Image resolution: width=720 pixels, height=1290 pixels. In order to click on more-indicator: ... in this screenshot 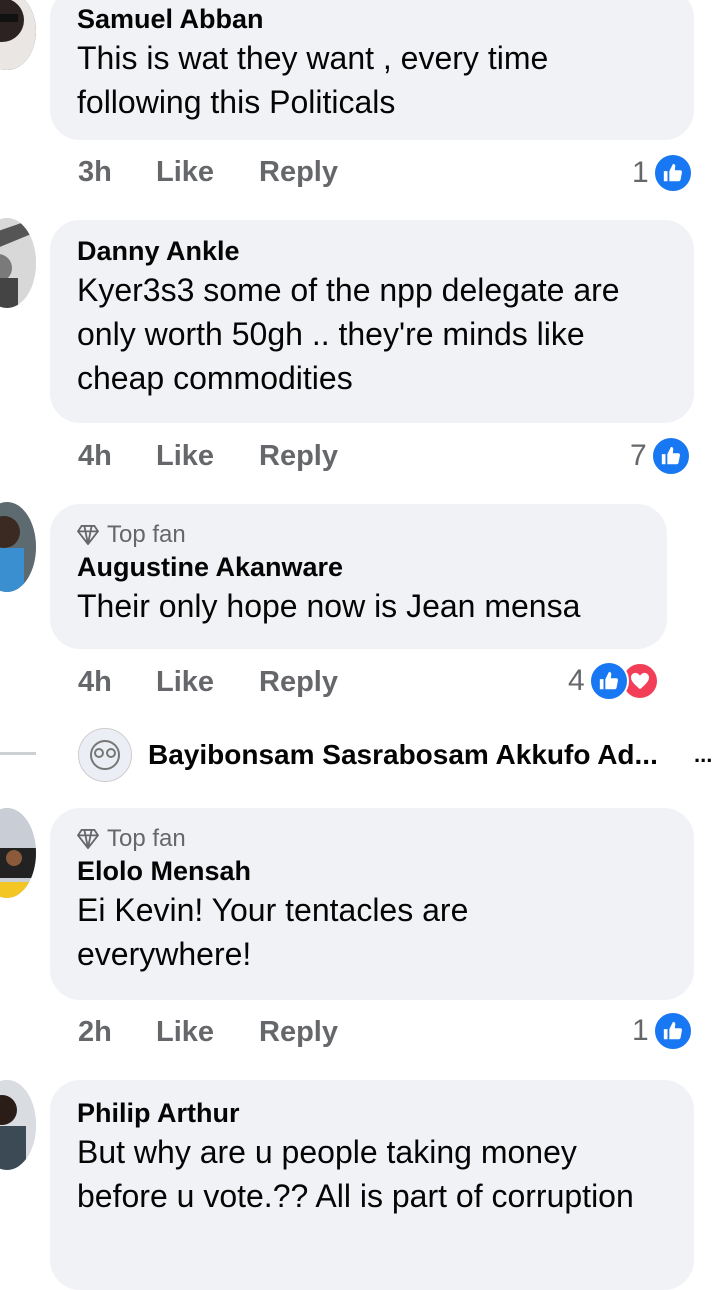, I will do `click(703, 755)`.